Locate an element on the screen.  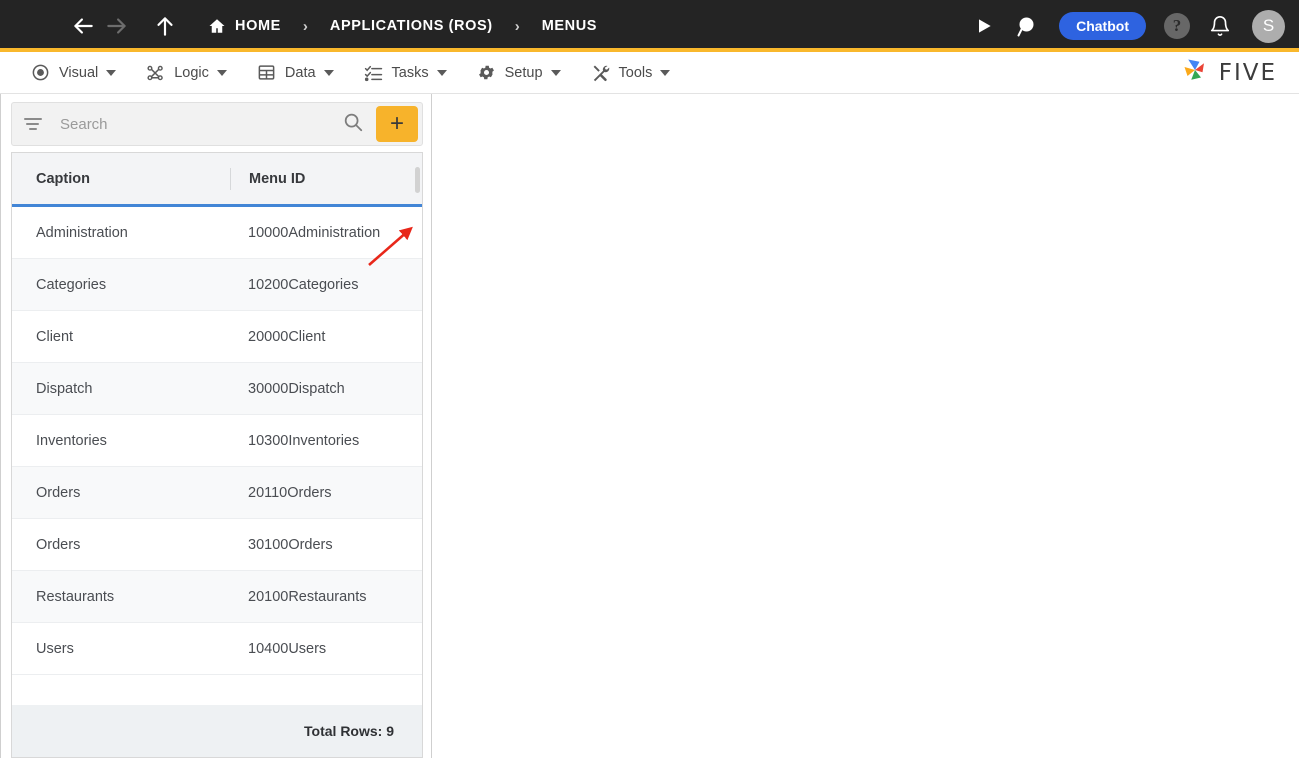
chat-search-icon is located at coordinates (1028, 26).